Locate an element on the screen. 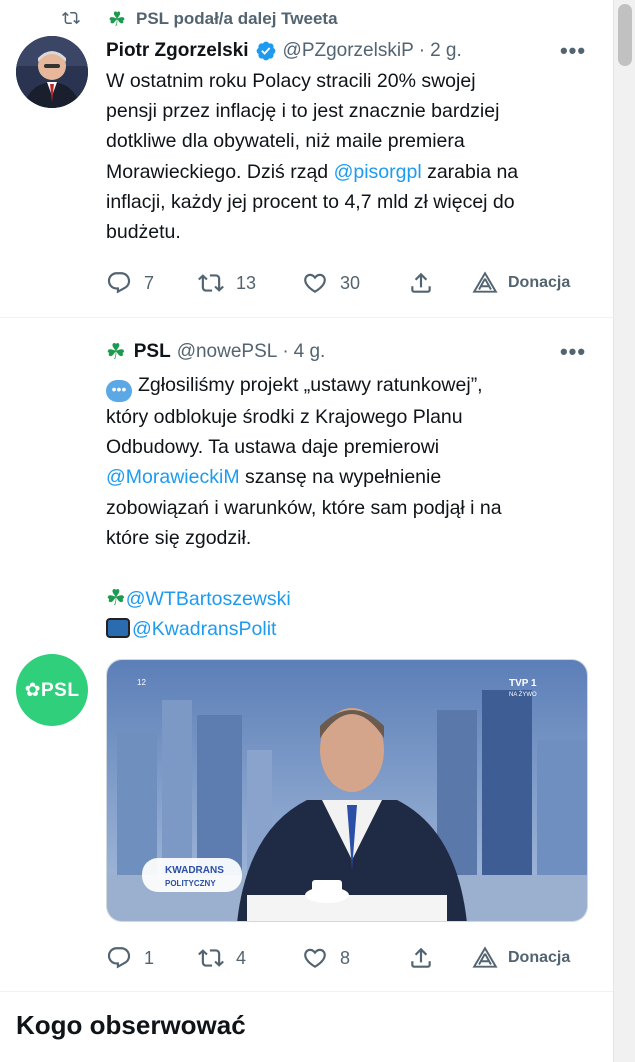 The width and height of the screenshot is (635, 1062). author-name: PSL is located at coordinates (152, 352).